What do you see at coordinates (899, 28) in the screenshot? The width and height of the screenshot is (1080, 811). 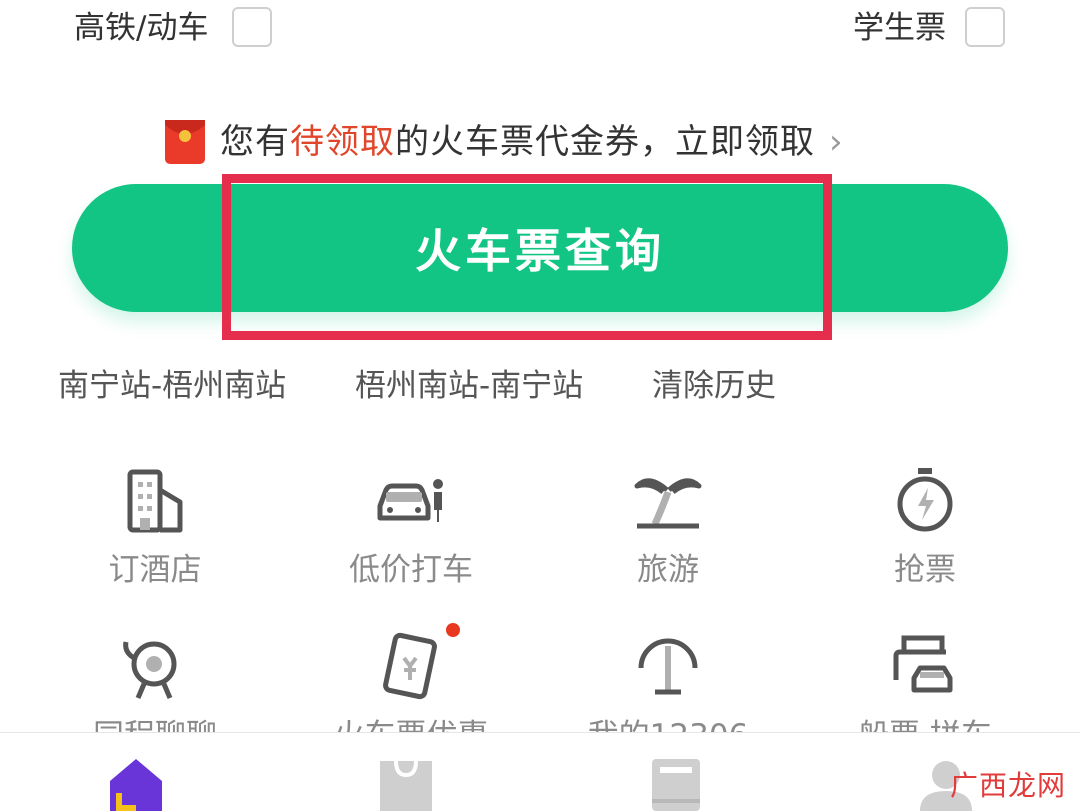 I see `student-ticket-label: 学生票` at bounding box center [899, 28].